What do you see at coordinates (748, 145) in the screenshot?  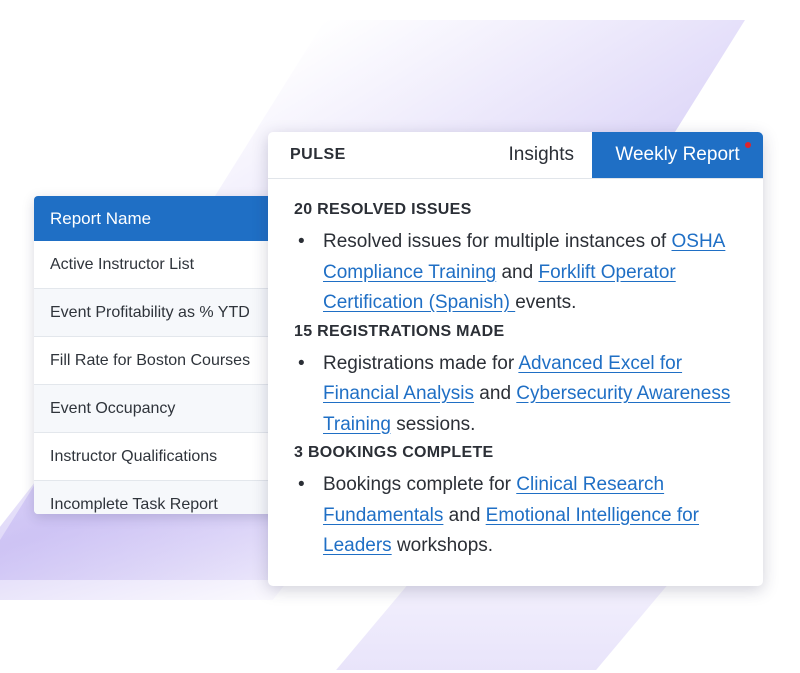 I see `notification-dot` at bounding box center [748, 145].